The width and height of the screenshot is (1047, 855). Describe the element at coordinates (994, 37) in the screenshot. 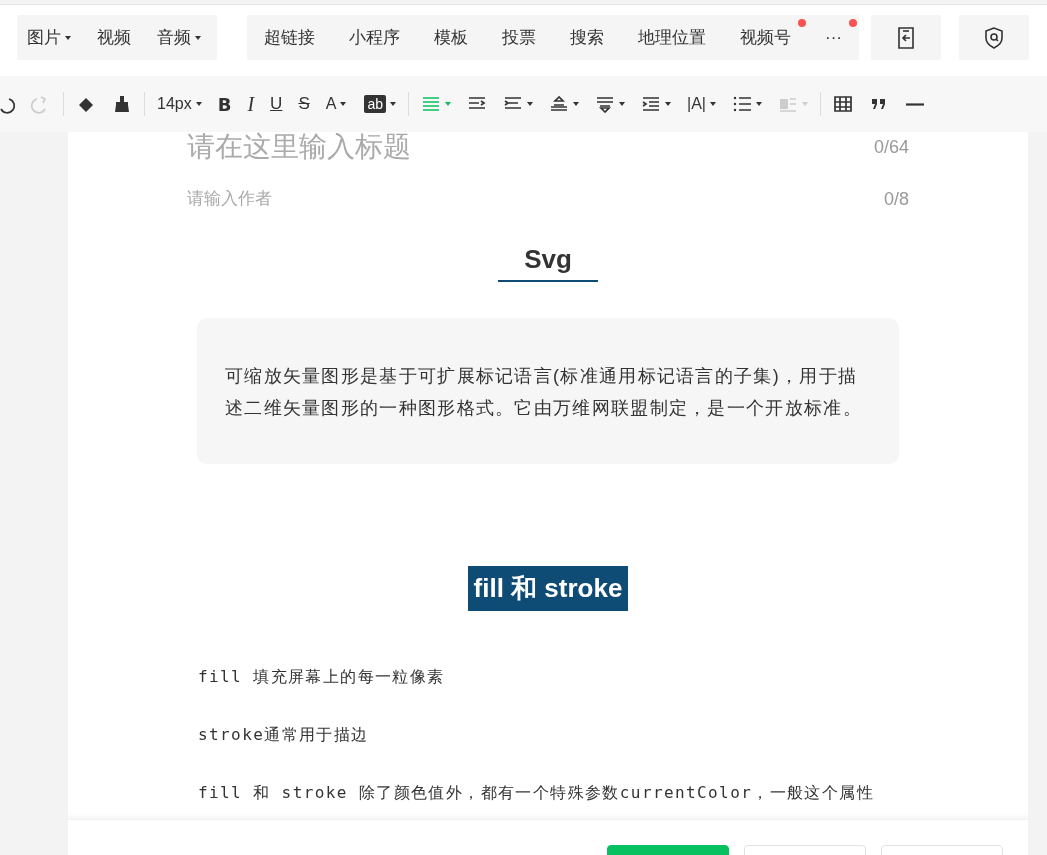

I see `shield-icon` at that location.